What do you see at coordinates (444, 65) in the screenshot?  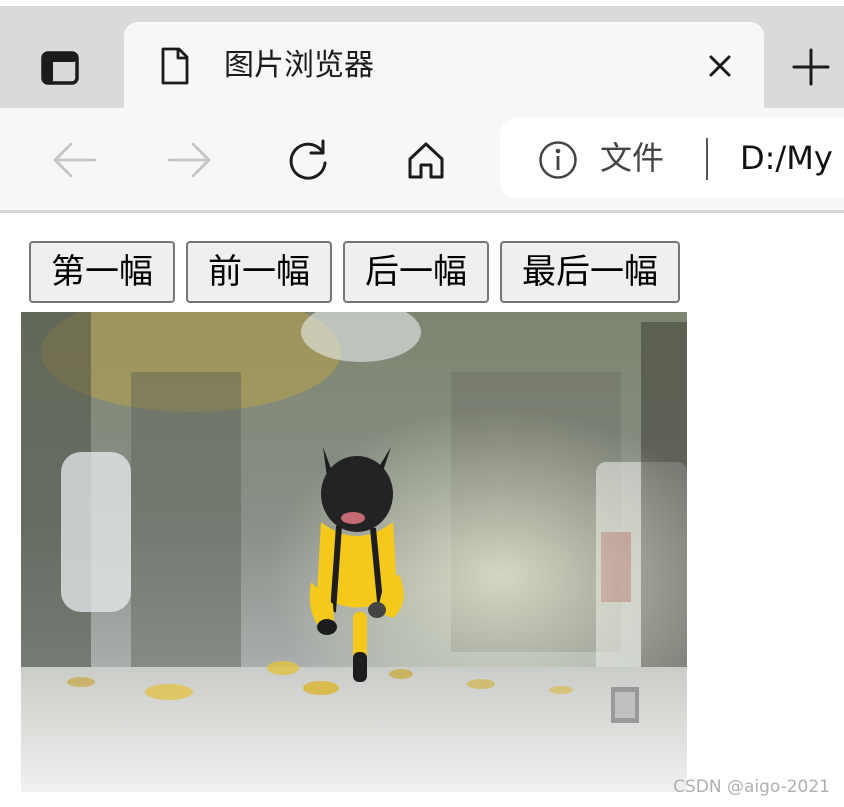 I see `active-tab: 图片浏览器` at bounding box center [444, 65].